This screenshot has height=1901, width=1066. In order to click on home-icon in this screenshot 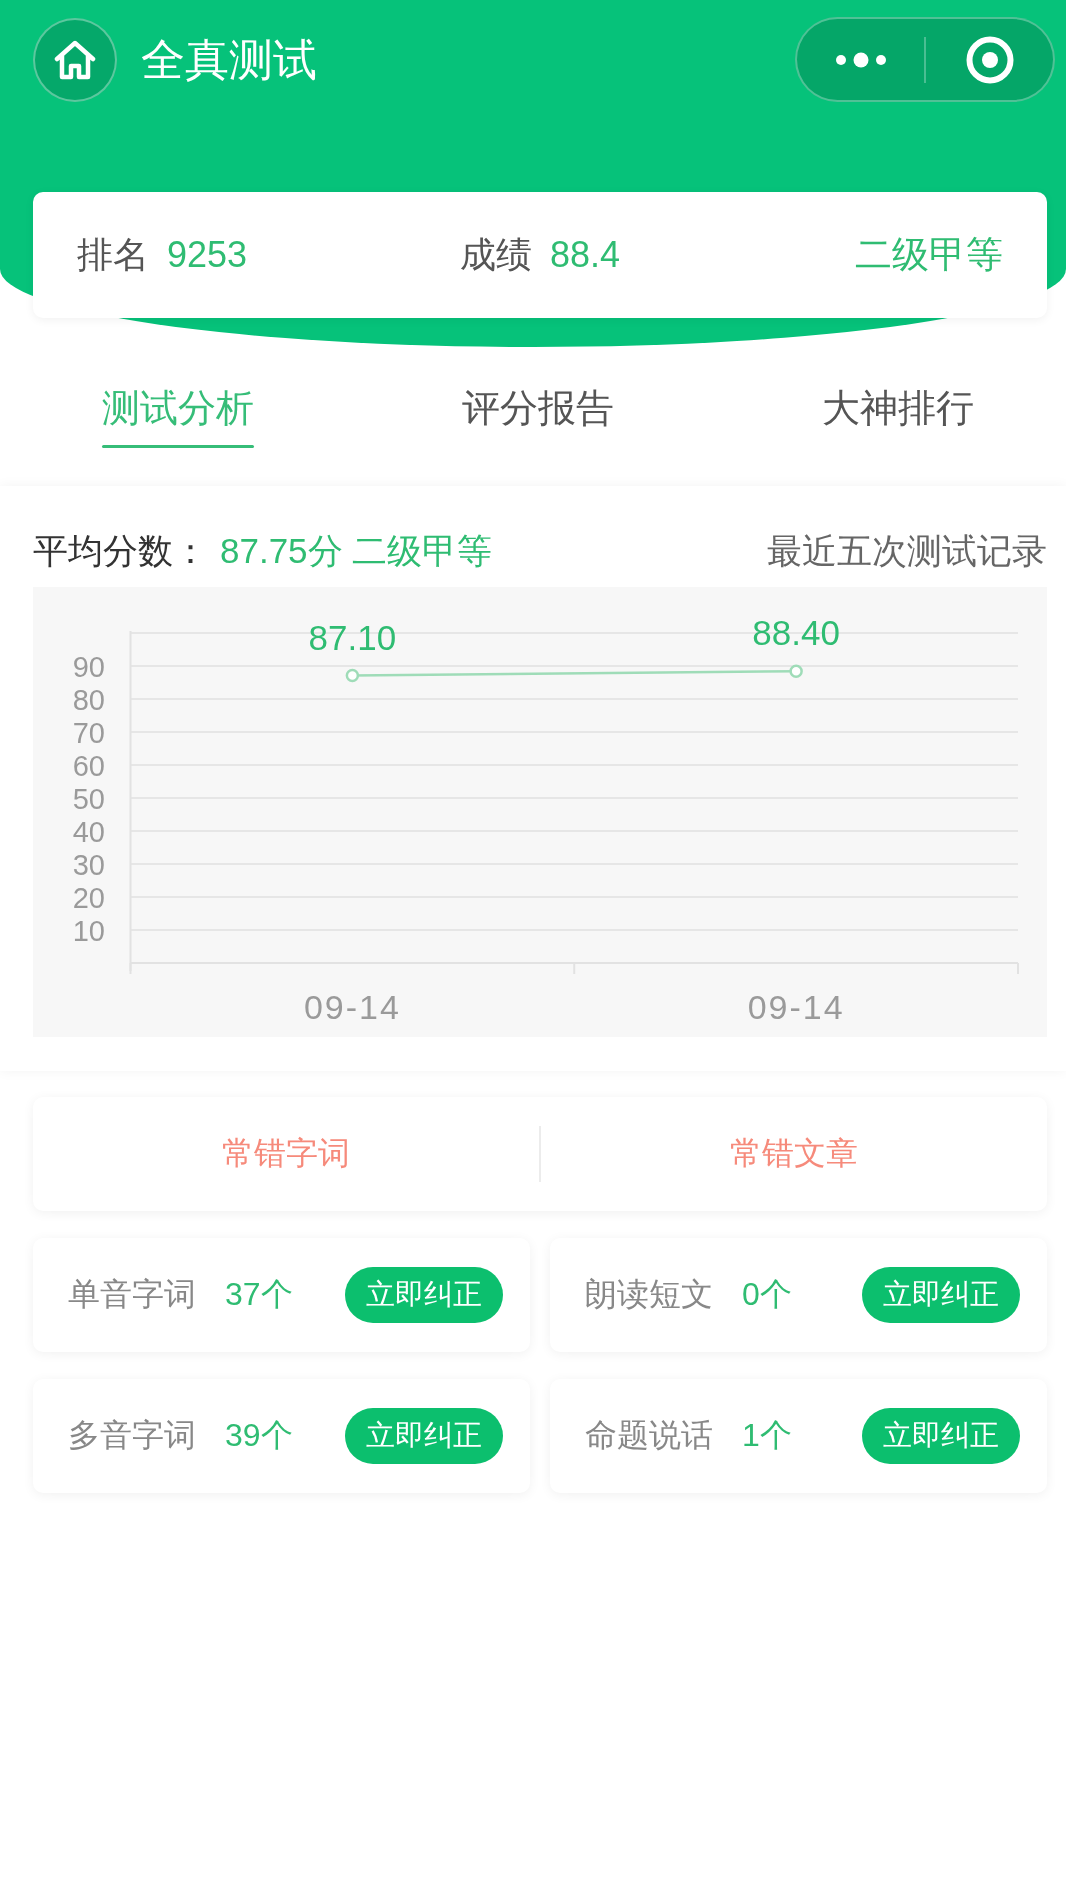, I will do `click(75, 59)`.